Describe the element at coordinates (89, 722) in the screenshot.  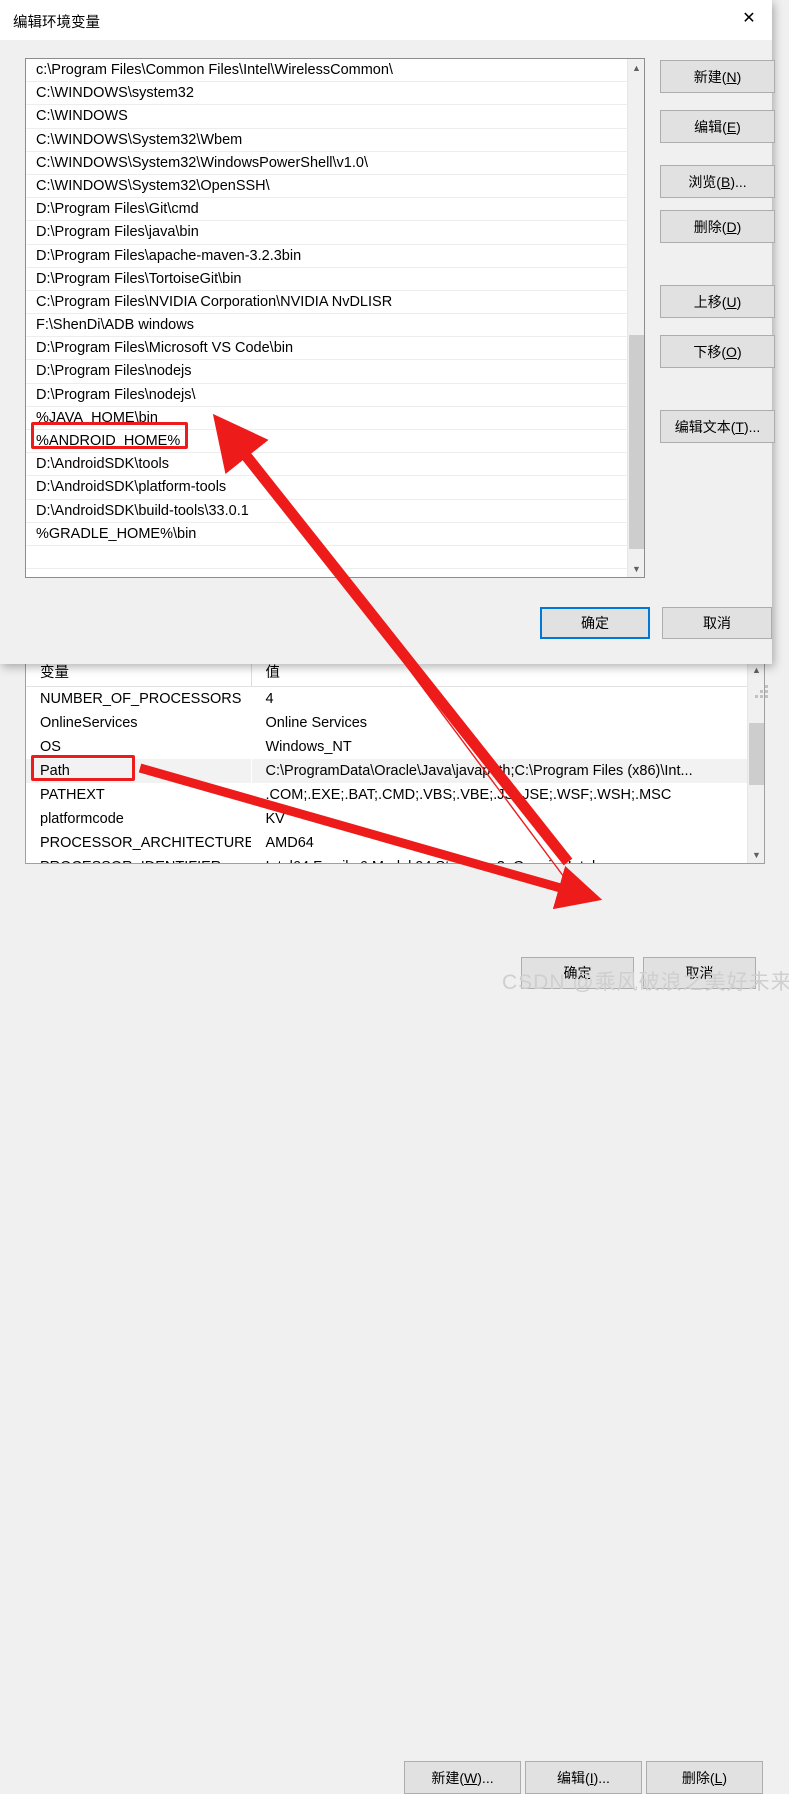
I see `cell-variable-name: OnlineServices` at that location.